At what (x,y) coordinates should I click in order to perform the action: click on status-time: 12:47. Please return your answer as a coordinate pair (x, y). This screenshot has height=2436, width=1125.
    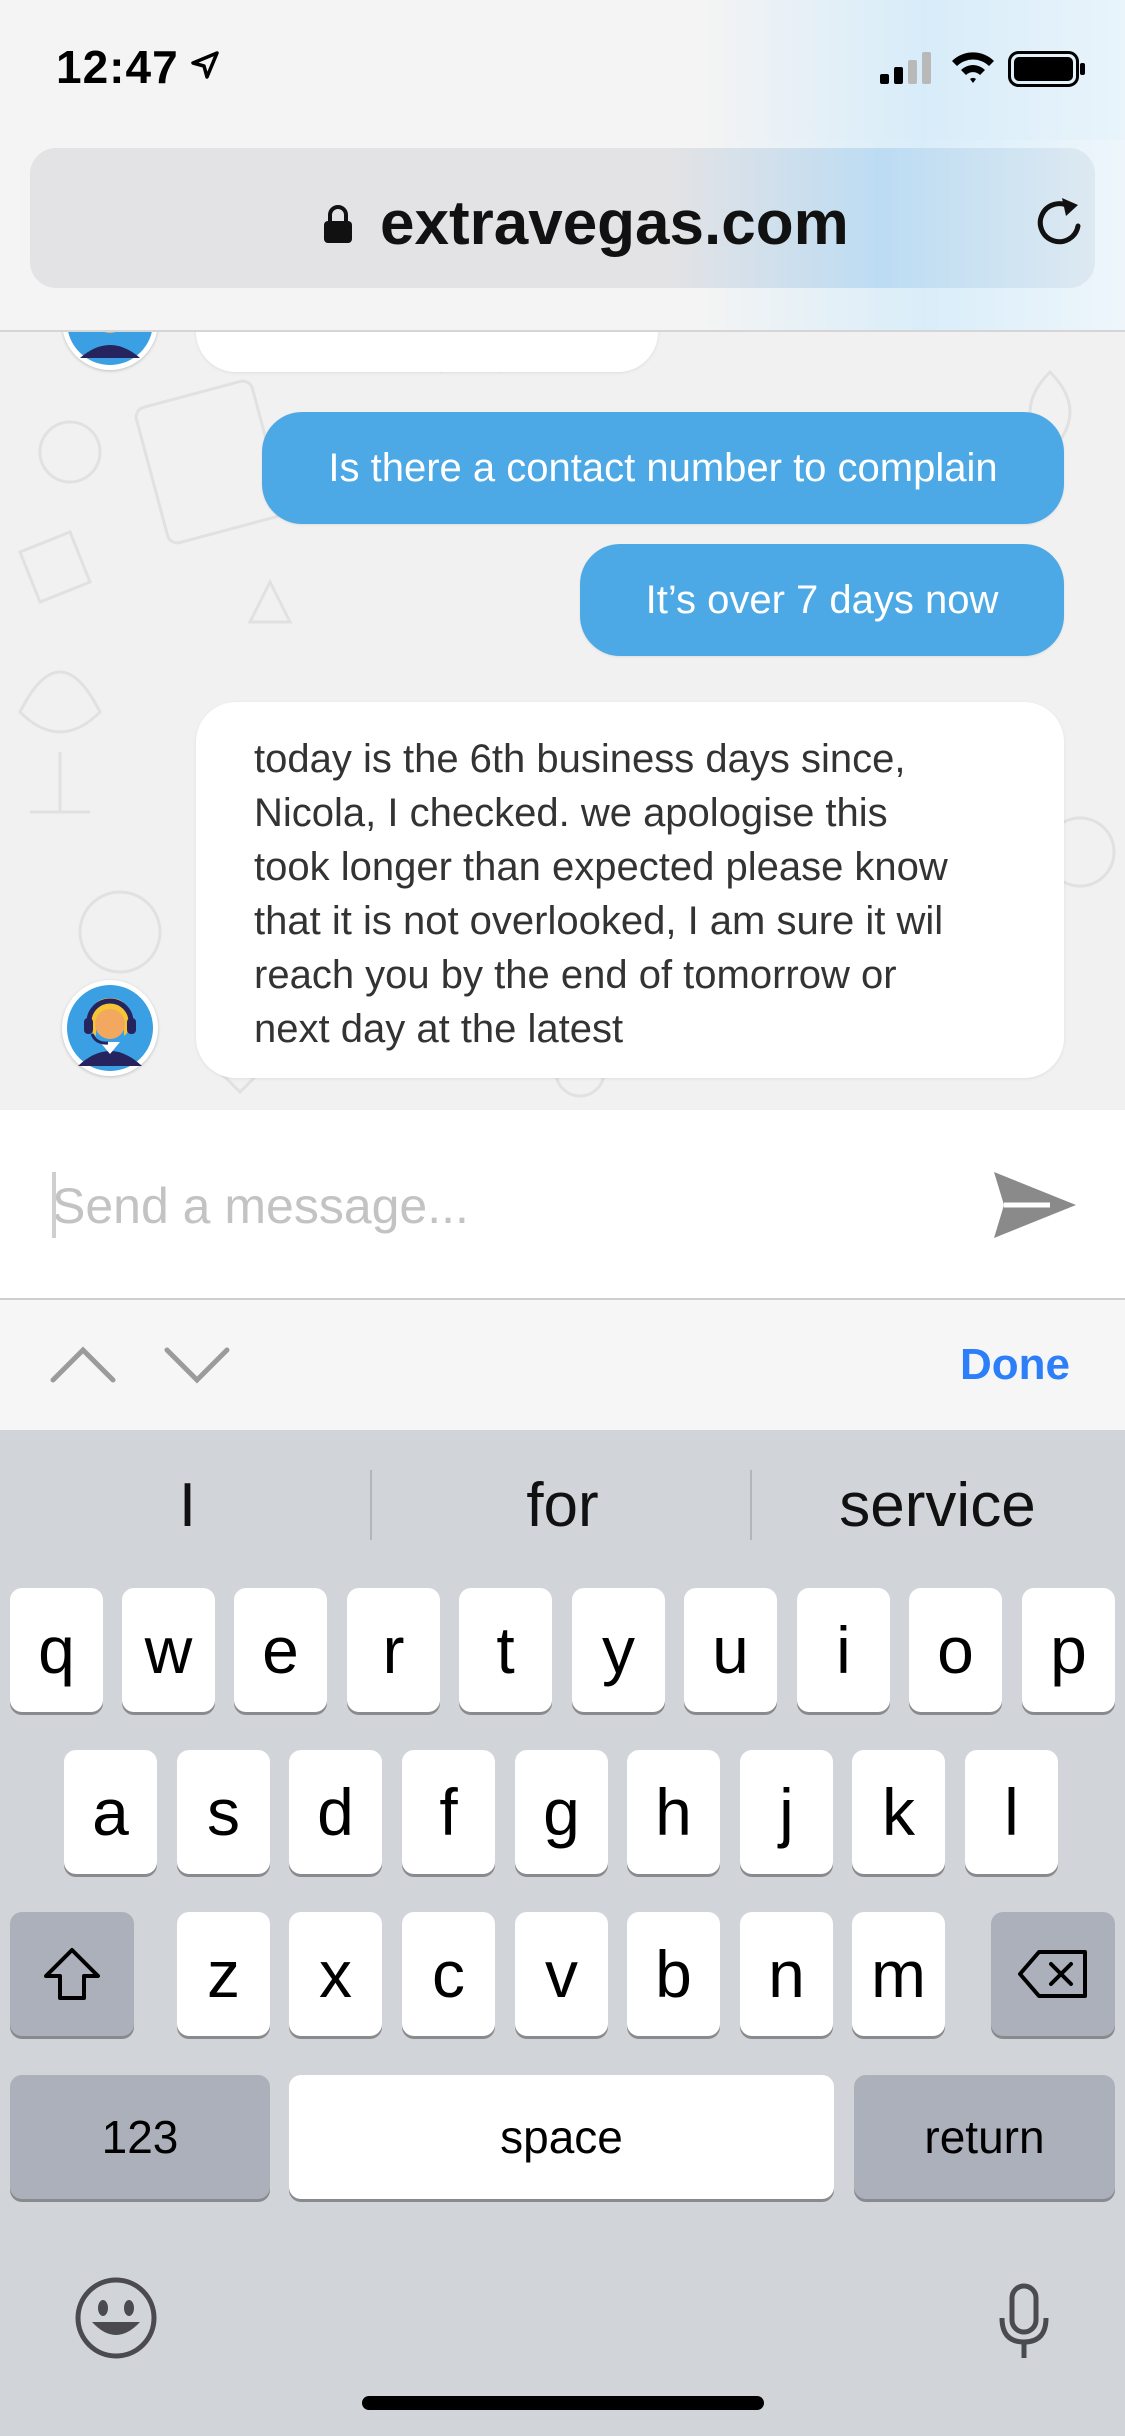
    Looking at the image, I should click on (117, 67).